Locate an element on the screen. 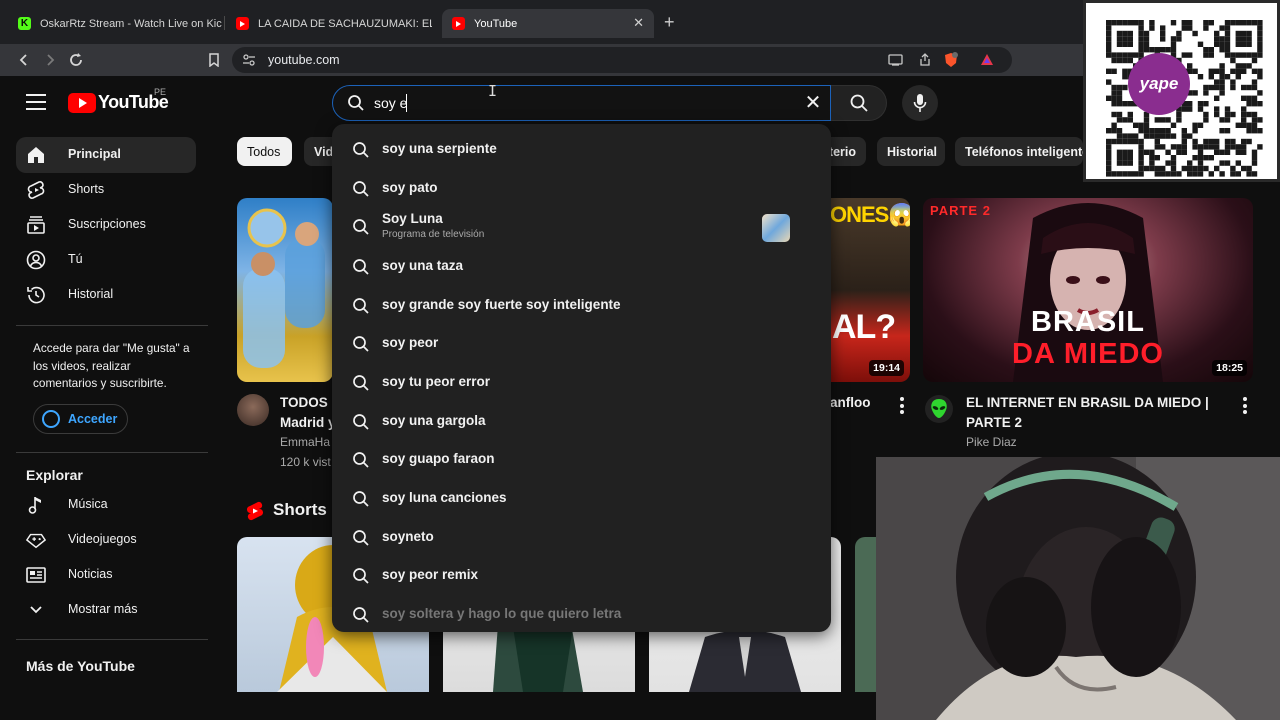 The image size is (1280, 720). account-icon is located at coordinates (51, 419).